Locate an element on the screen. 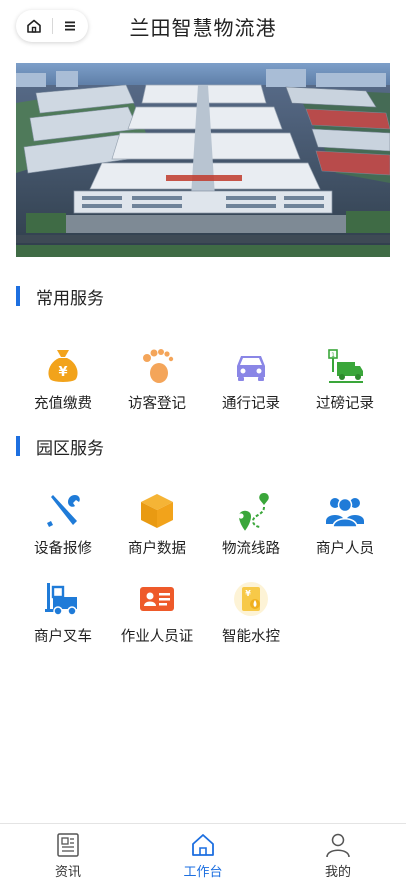  service-equipment-repair: 设备报修 is located at coordinates (63, 524).